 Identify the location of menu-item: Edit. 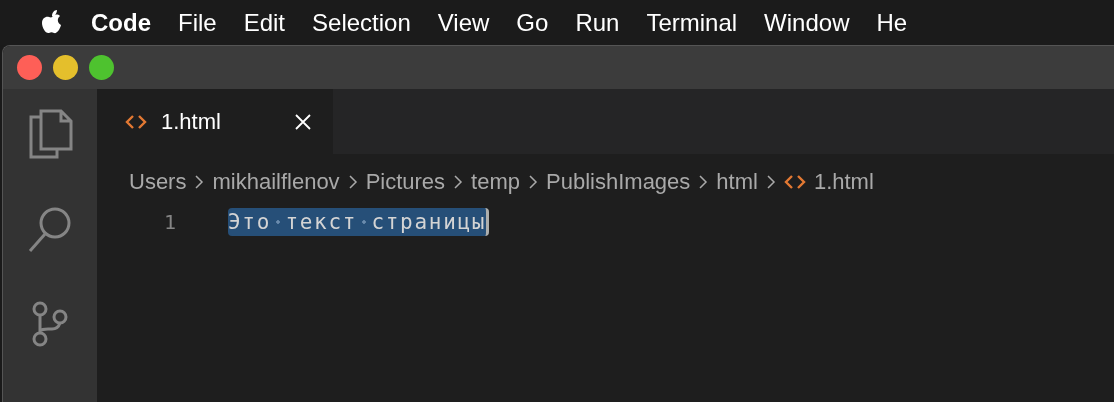
(264, 22).